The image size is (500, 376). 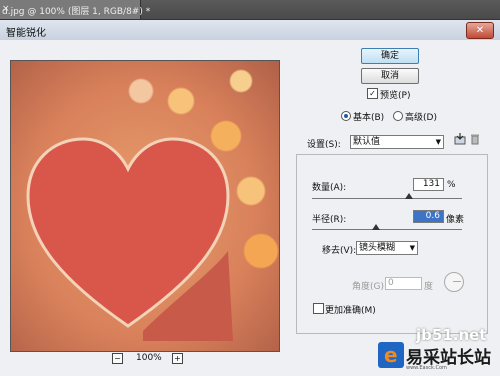 I want to click on dialog-titlebar: 智能锐化 ✕, so click(x=250, y=30).